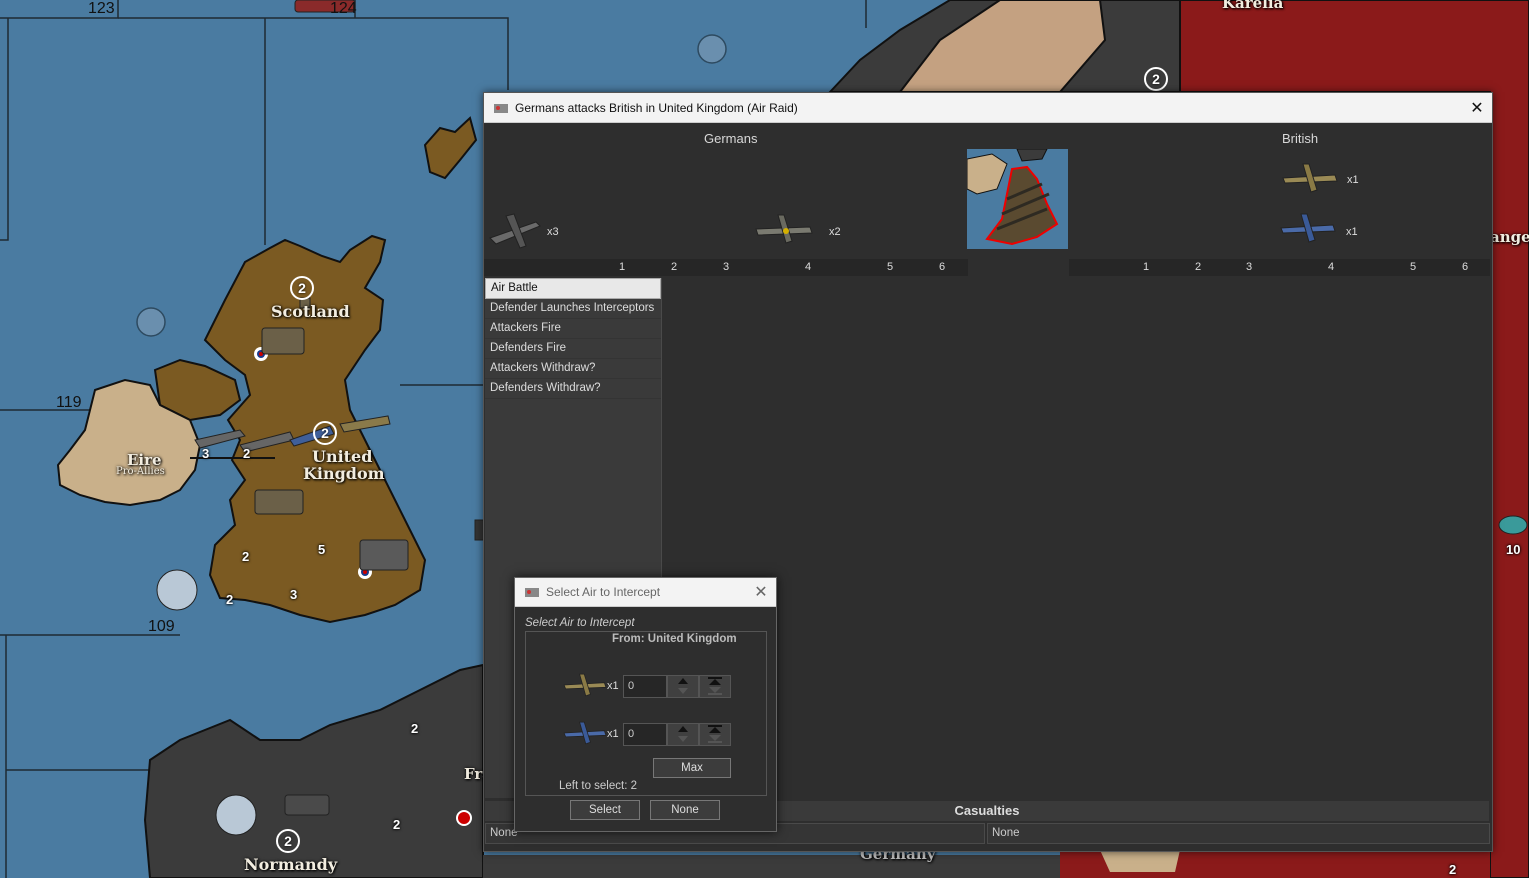 This screenshot has width=1529, height=878. What do you see at coordinates (573, 389) in the screenshot?
I see `battle-step-item: Defenders Withdraw?` at bounding box center [573, 389].